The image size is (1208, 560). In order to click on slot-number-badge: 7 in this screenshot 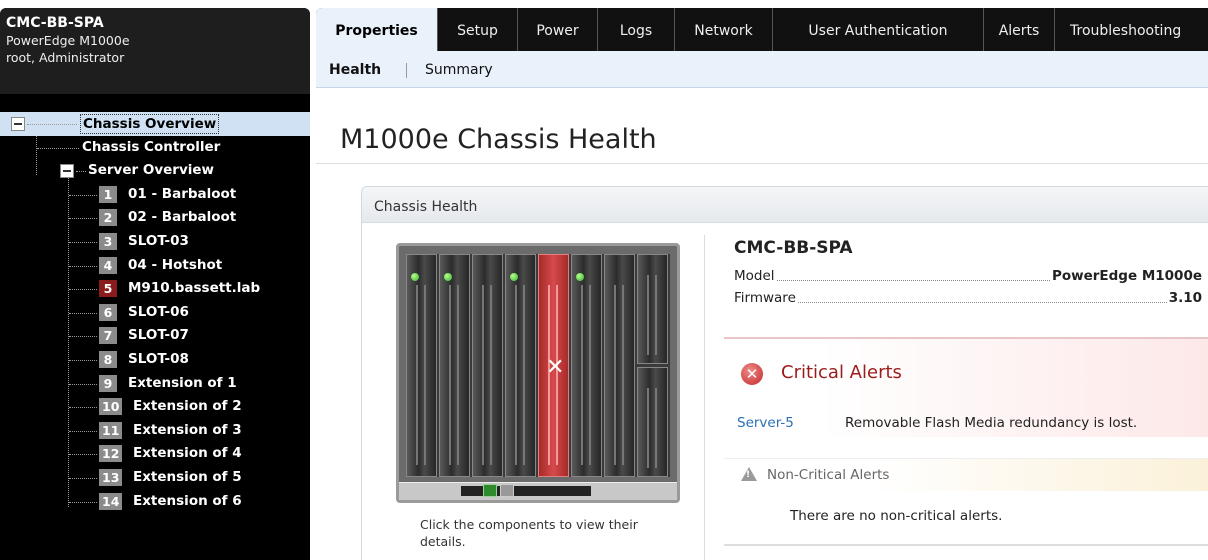, I will do `click(108, 336)`.